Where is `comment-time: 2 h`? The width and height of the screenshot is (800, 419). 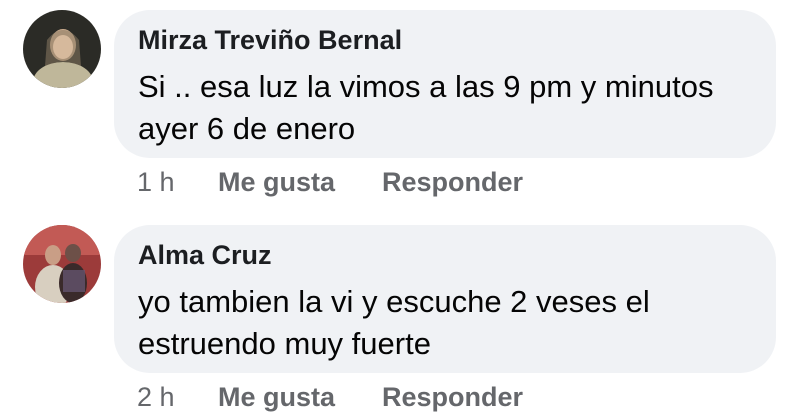 comment-time: 2 h is located at coordinates (156, 397).